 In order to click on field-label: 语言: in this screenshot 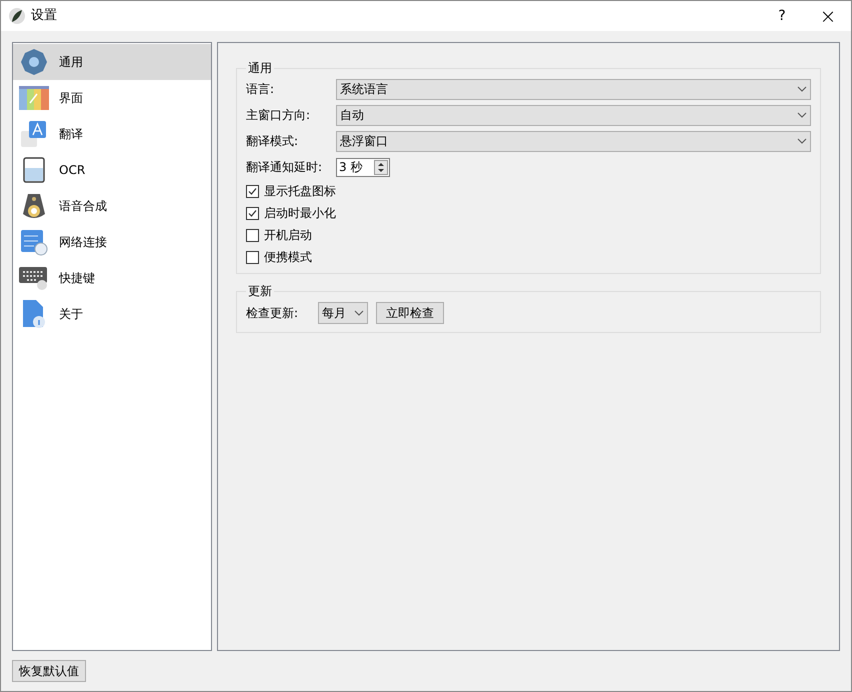, I will do `click(261, 89)`.